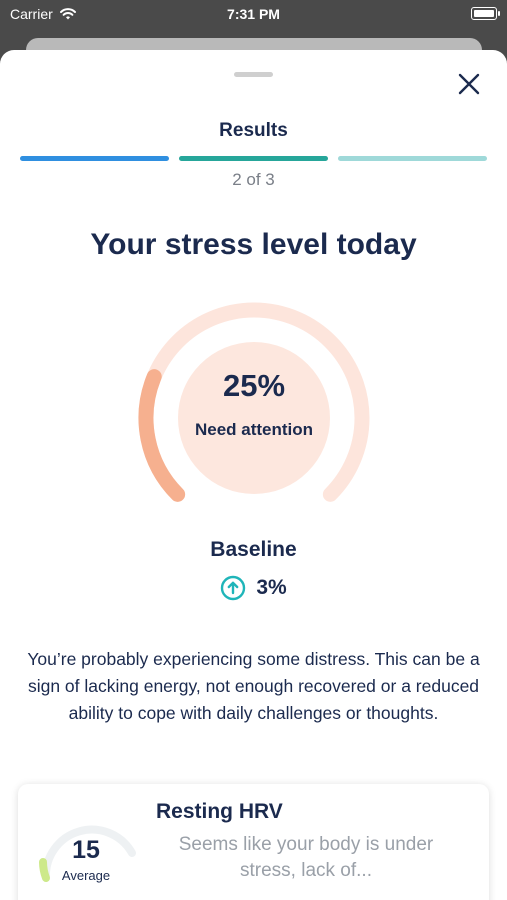 The width and height of the screenshot is (507, 900). What do you see at coordinates (485, 13) in the screenshot?
I see `battery-icon` at bounding box center [485, 13].